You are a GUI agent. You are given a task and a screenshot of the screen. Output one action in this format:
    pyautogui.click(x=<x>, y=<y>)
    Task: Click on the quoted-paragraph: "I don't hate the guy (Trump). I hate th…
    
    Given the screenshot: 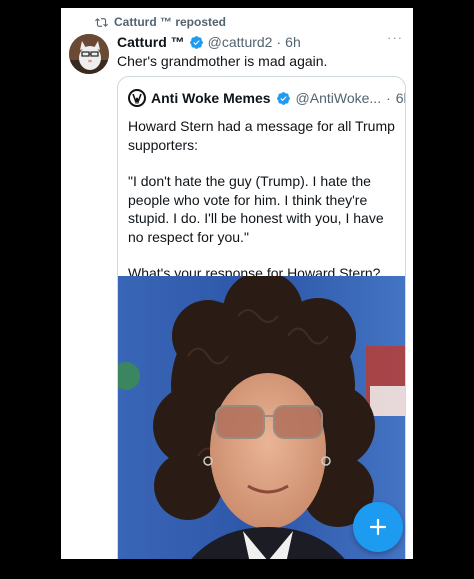 What is the action you would take?
    pyautogui.click(x=256, y=209)
    